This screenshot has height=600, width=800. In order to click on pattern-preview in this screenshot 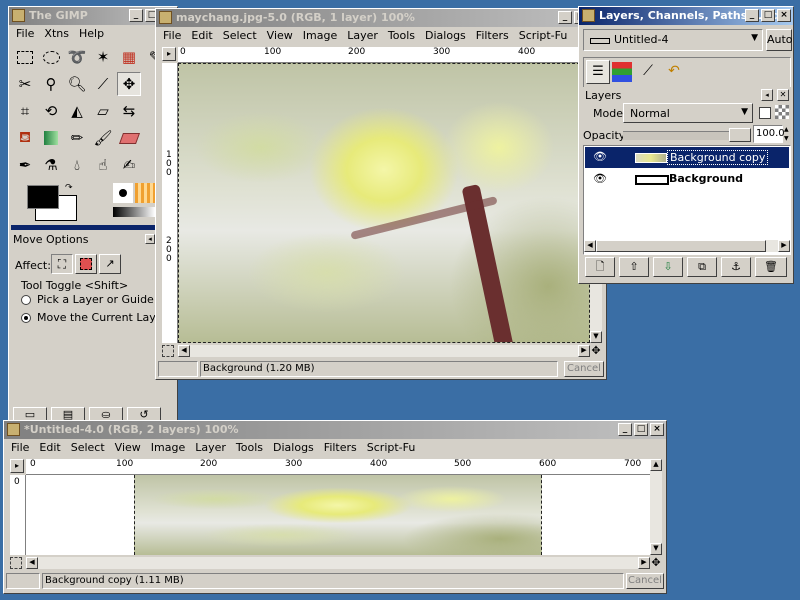, I will do `click(145, 193)`.